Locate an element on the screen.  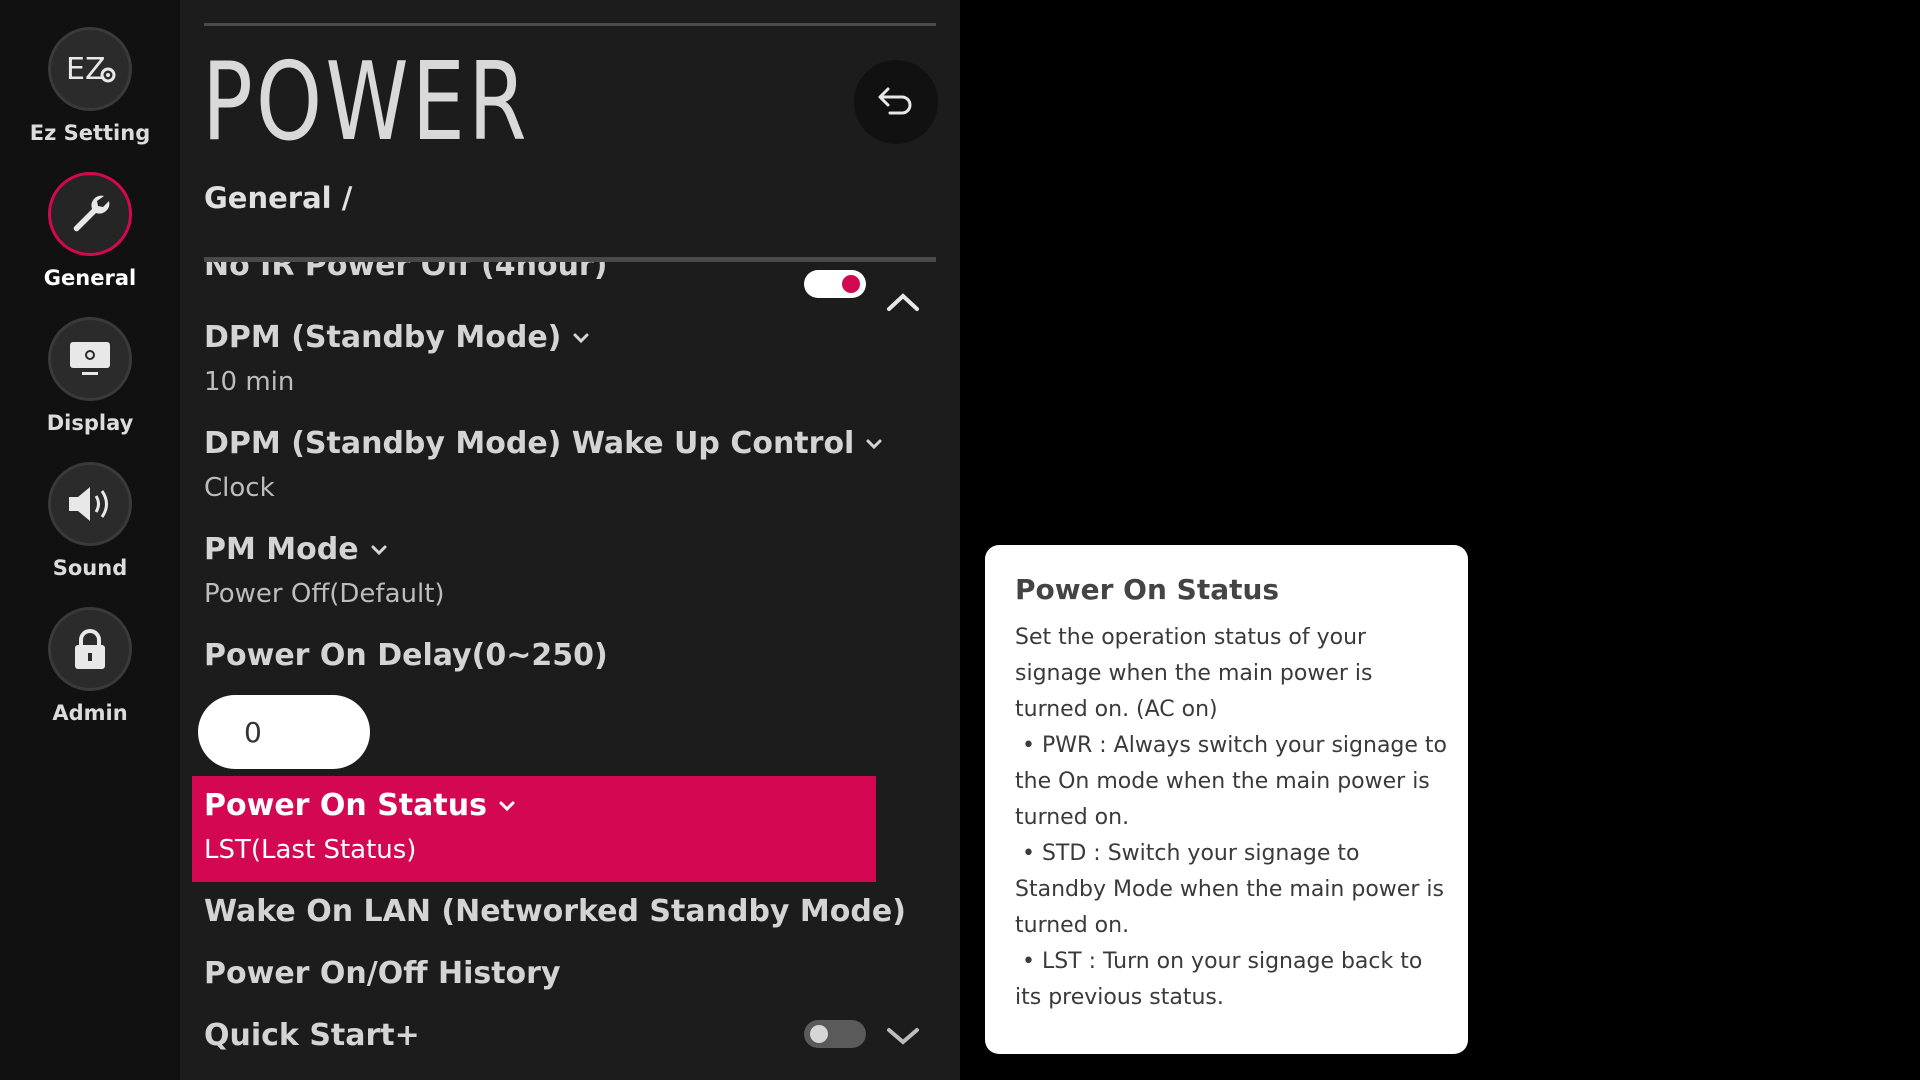
sidebar-item-display: Display is located at coordinates (90, 376).